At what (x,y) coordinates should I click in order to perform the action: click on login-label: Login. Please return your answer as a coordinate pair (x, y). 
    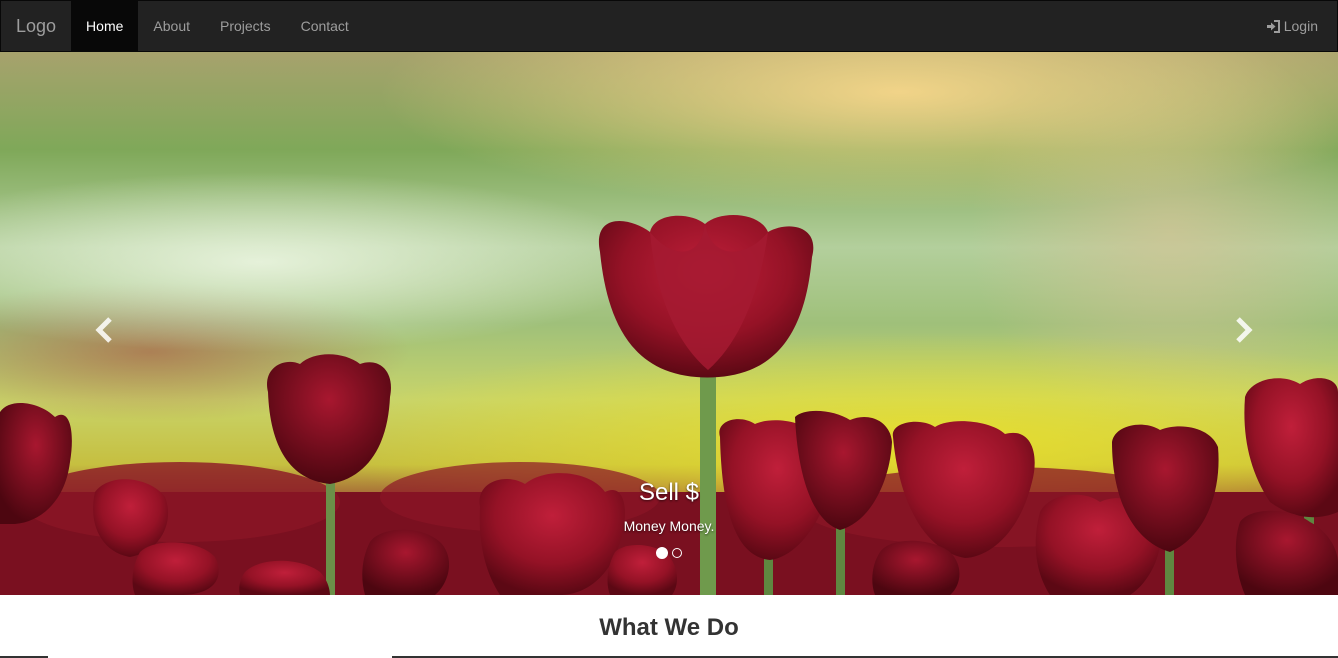
    Looking at the image, I should click on (1300, 26).